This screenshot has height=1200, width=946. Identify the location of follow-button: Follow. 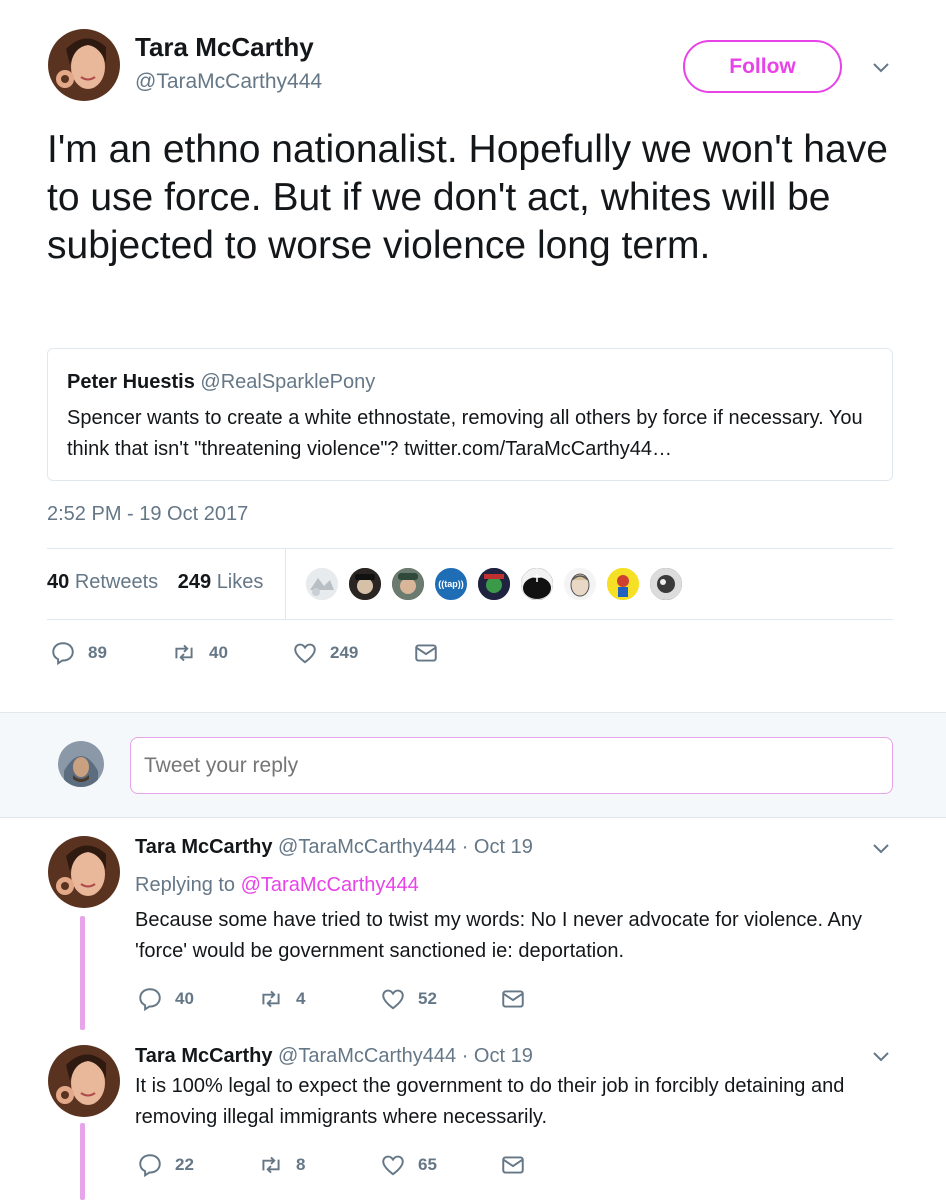
(762, 66).